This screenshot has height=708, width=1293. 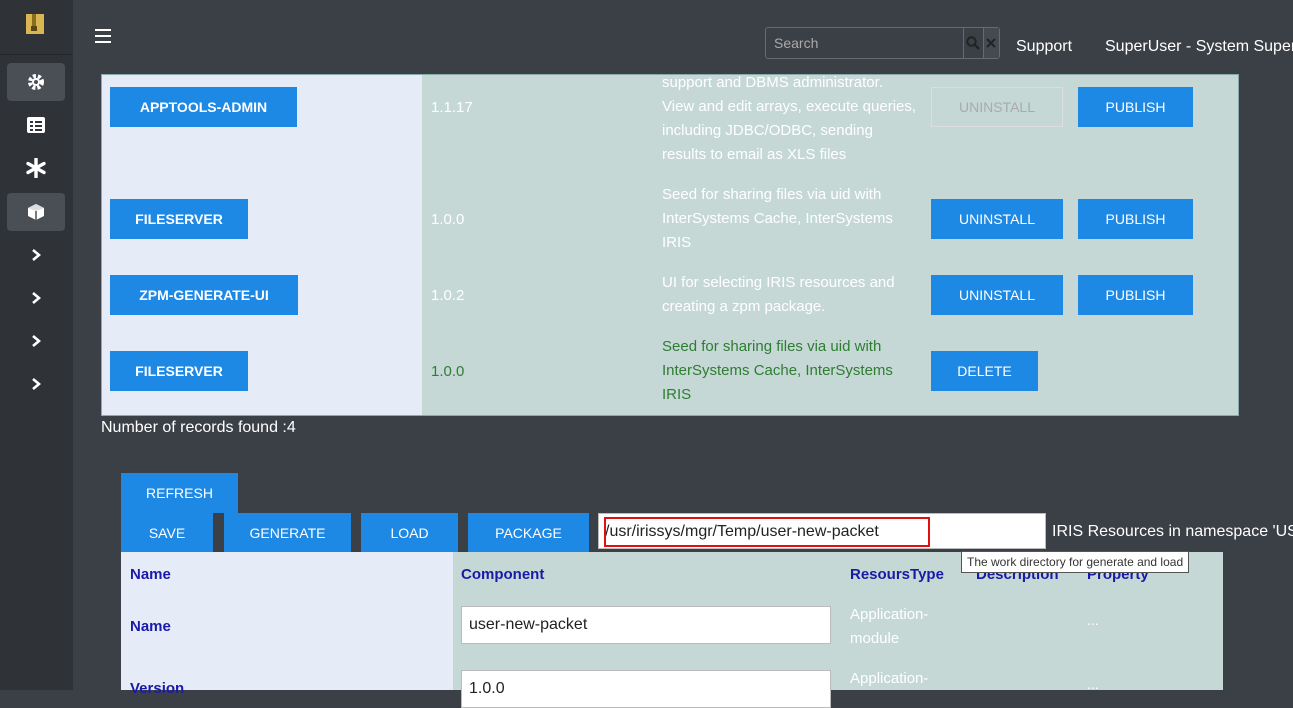 What do you see at coordinates (35, 24) in the screenshot?
I see `archive-icon` at bounding box center [35, 24].